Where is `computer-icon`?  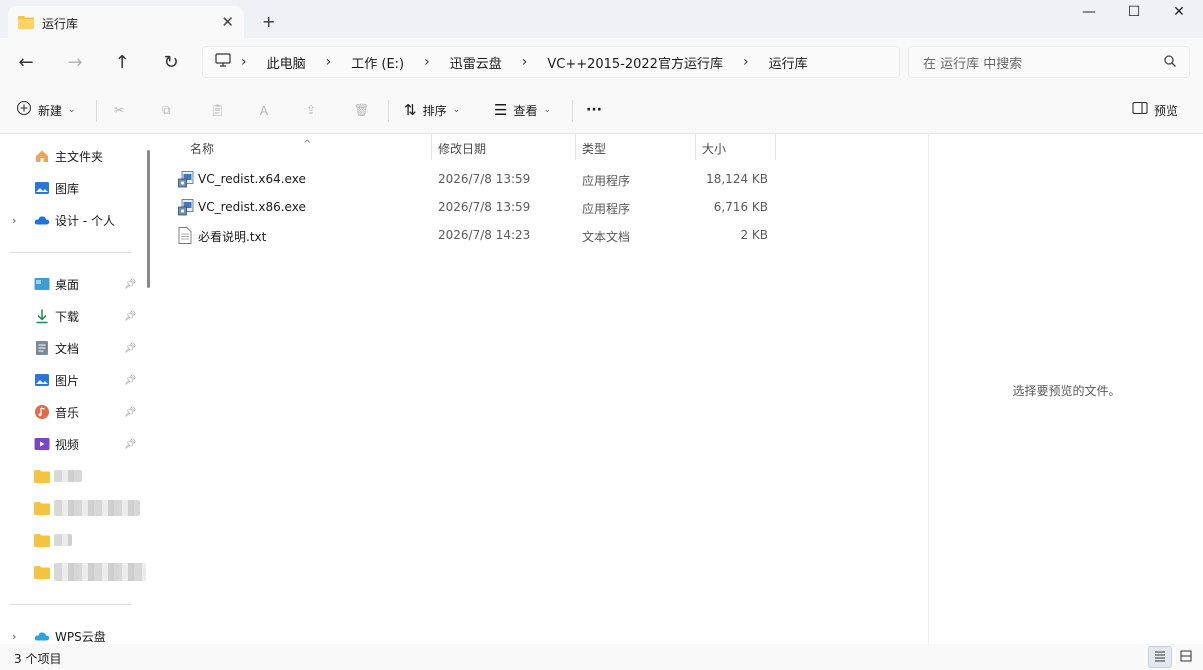 computer-icon is located at coordinates (223, 62).